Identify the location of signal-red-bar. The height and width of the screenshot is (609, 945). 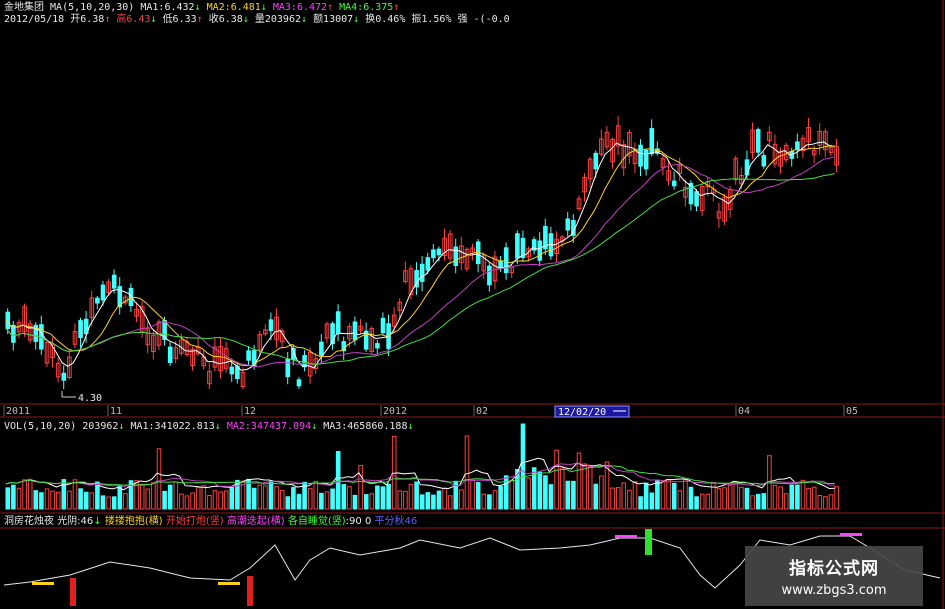
(73, 592).